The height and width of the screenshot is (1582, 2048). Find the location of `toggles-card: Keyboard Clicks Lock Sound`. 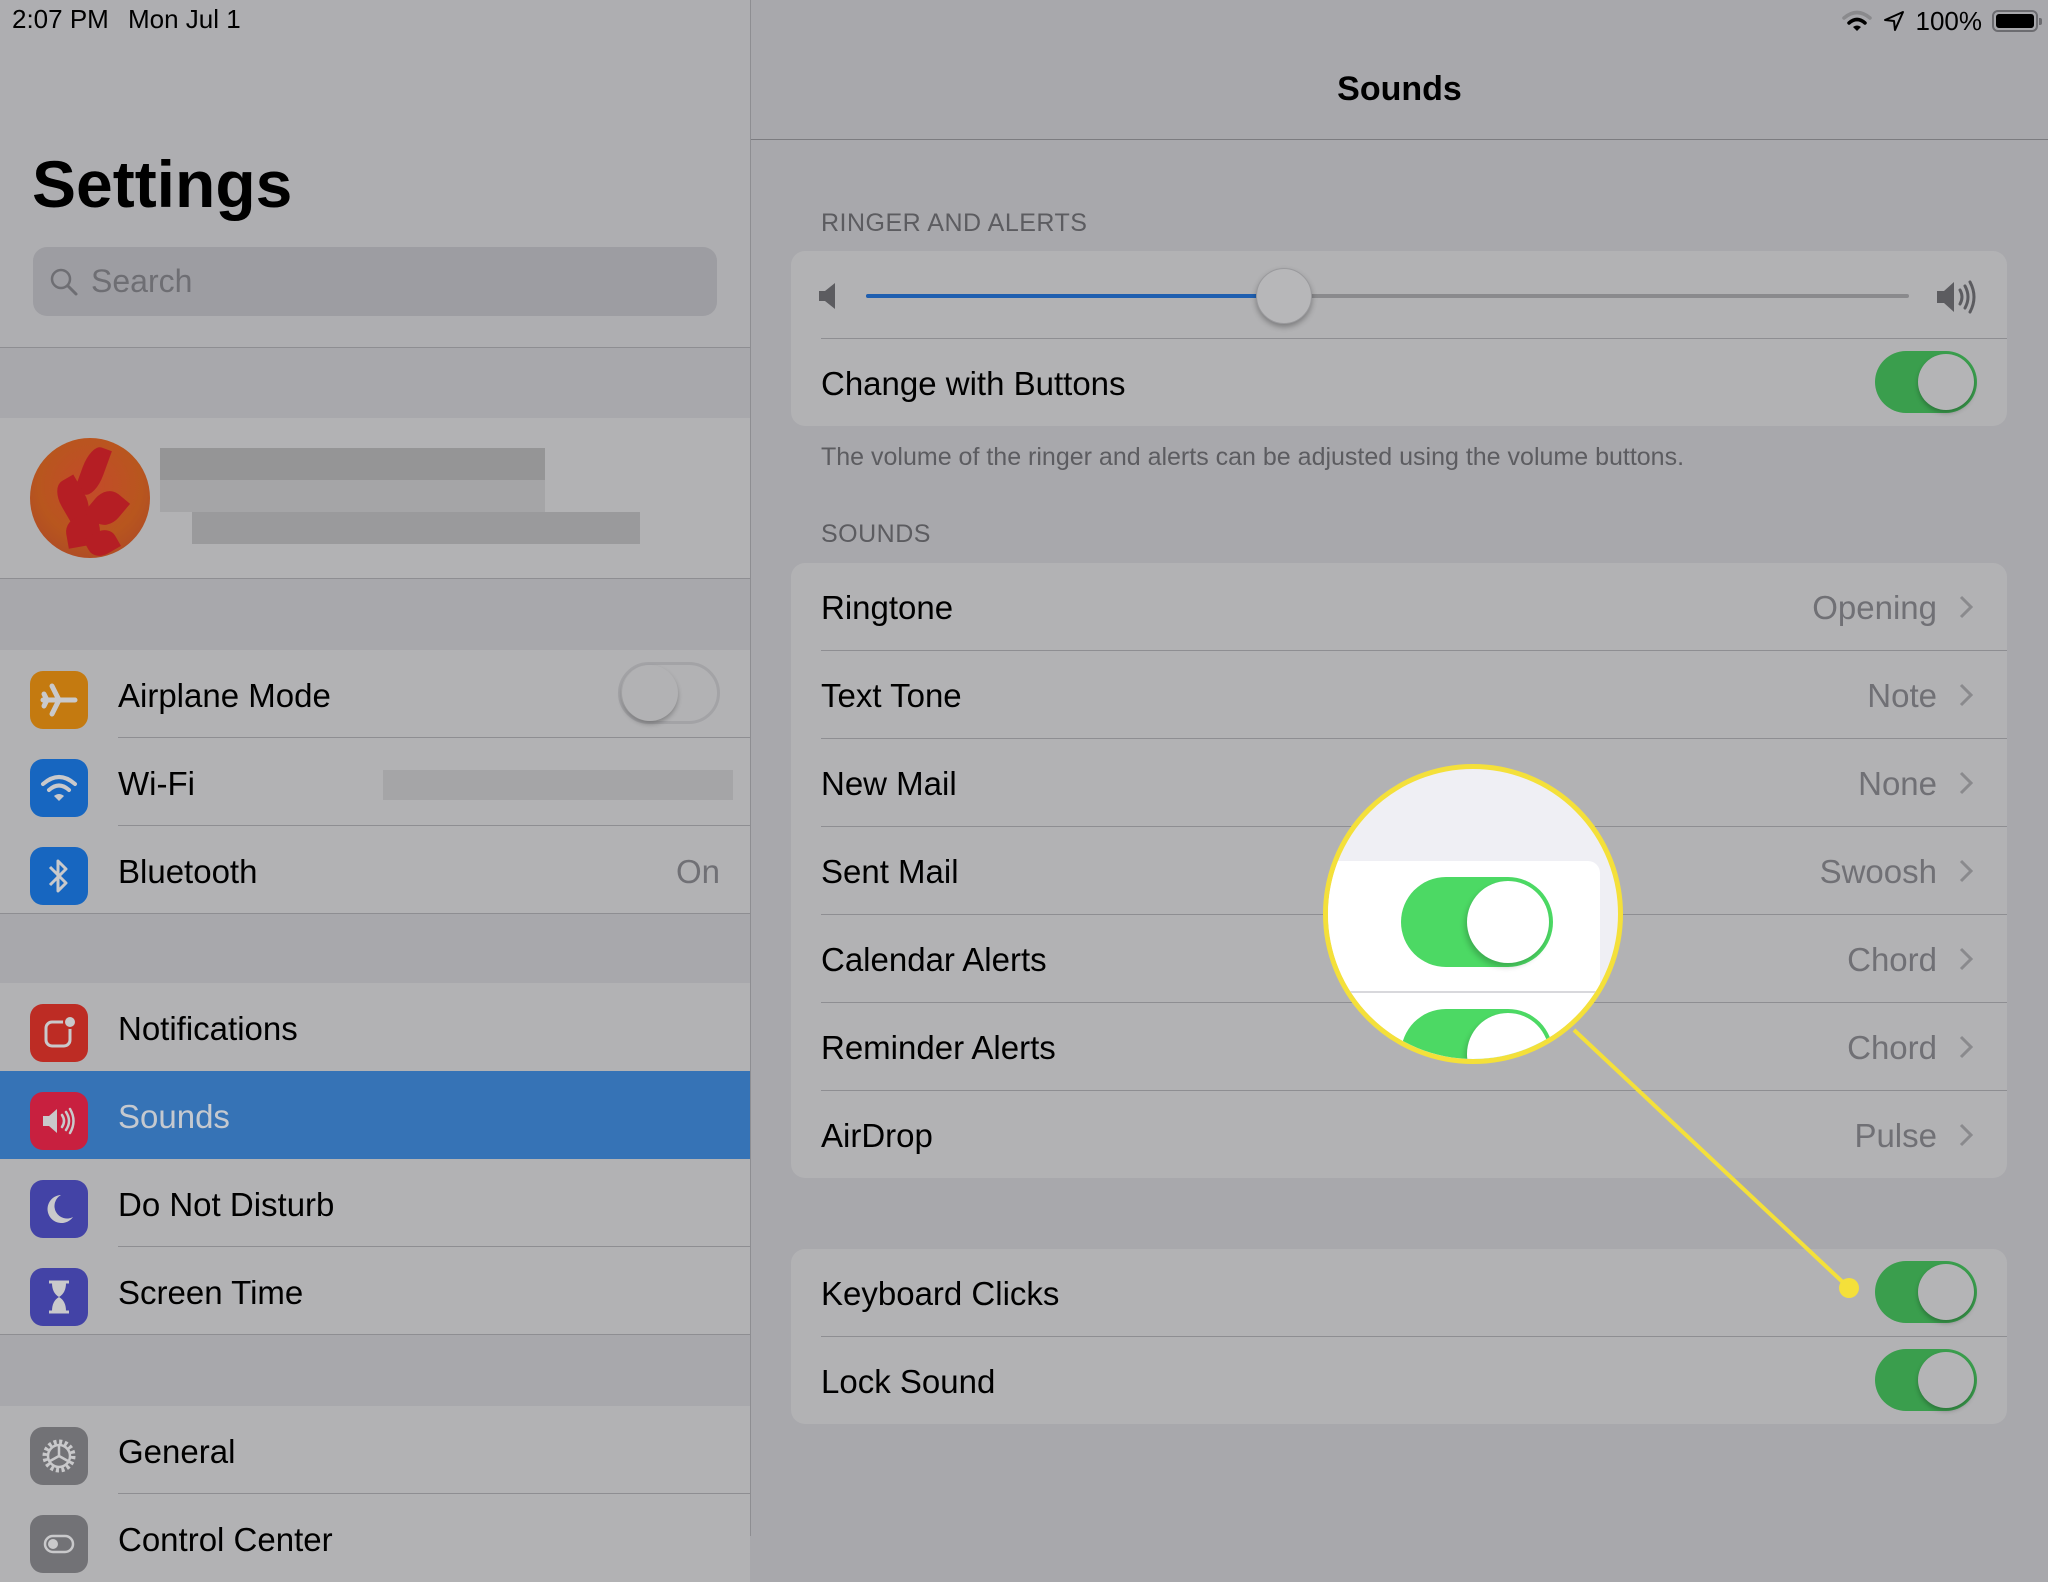

toggles-card: Keyboard Clicks Lock Sound is located at coordinates (1399, 1336).